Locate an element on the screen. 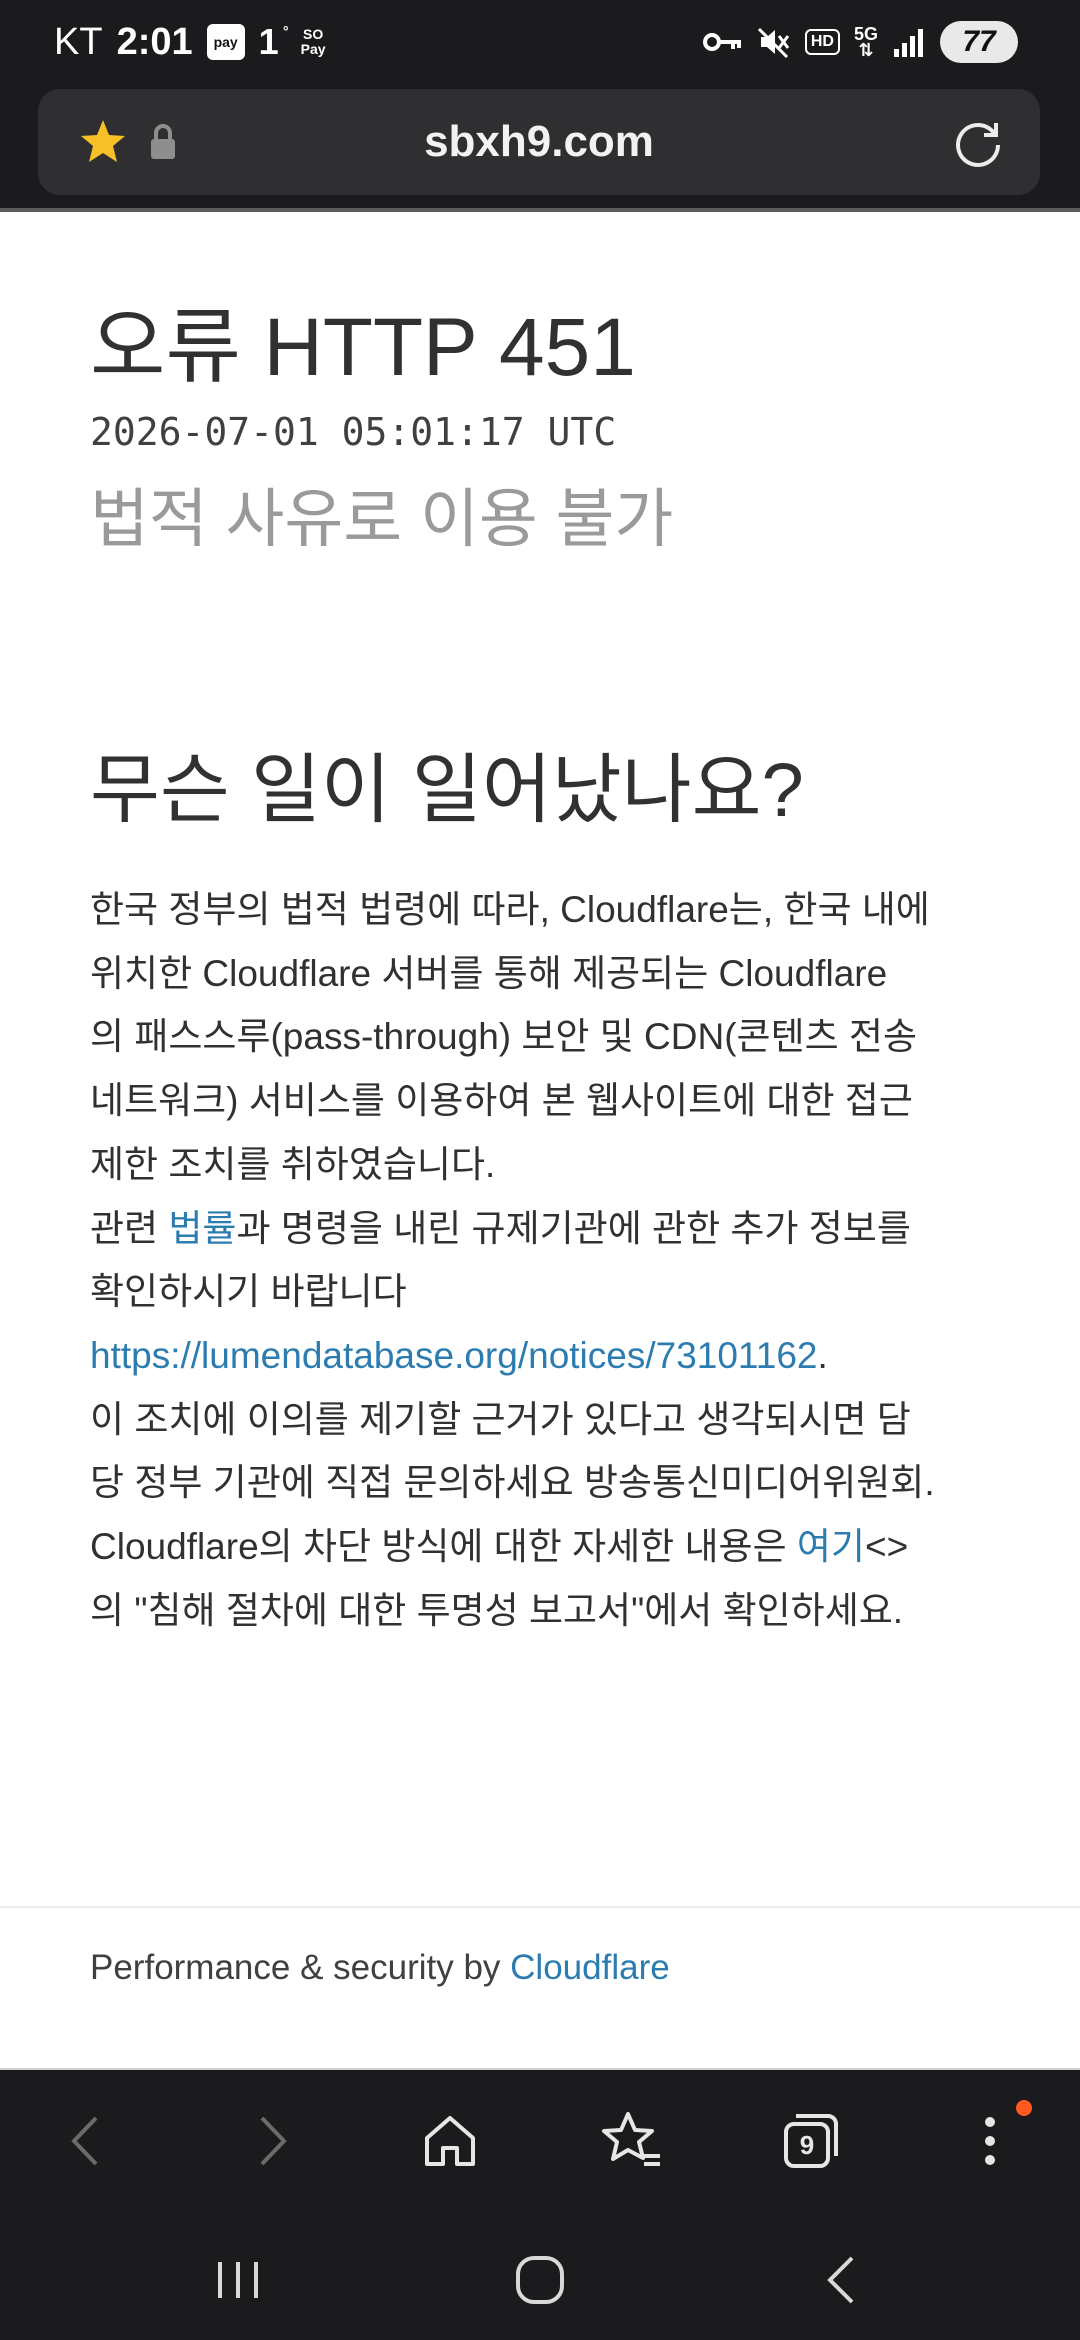 The width and height of the screenshot is (1080, 2340). paragraph-line: 한국 정부의 법적 법령에 따라, Cloudflare는, 한국 내에 is located at coordinates (510, 909).